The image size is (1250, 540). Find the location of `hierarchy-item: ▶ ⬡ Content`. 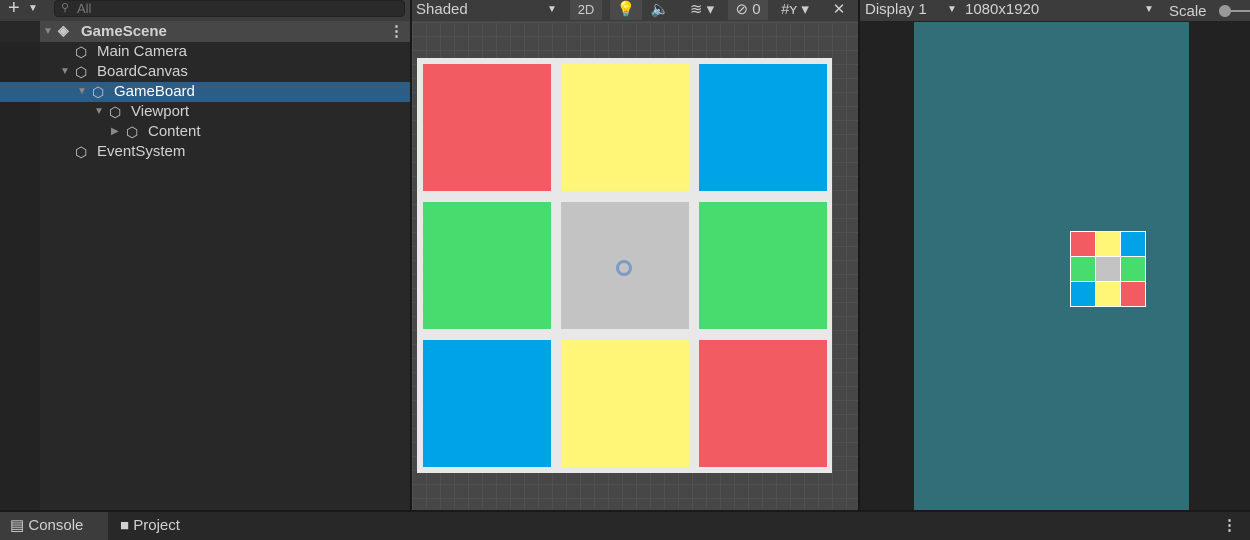

hierarchy-item: ▶ ⬡ Content is located at coordinates (225, 132).